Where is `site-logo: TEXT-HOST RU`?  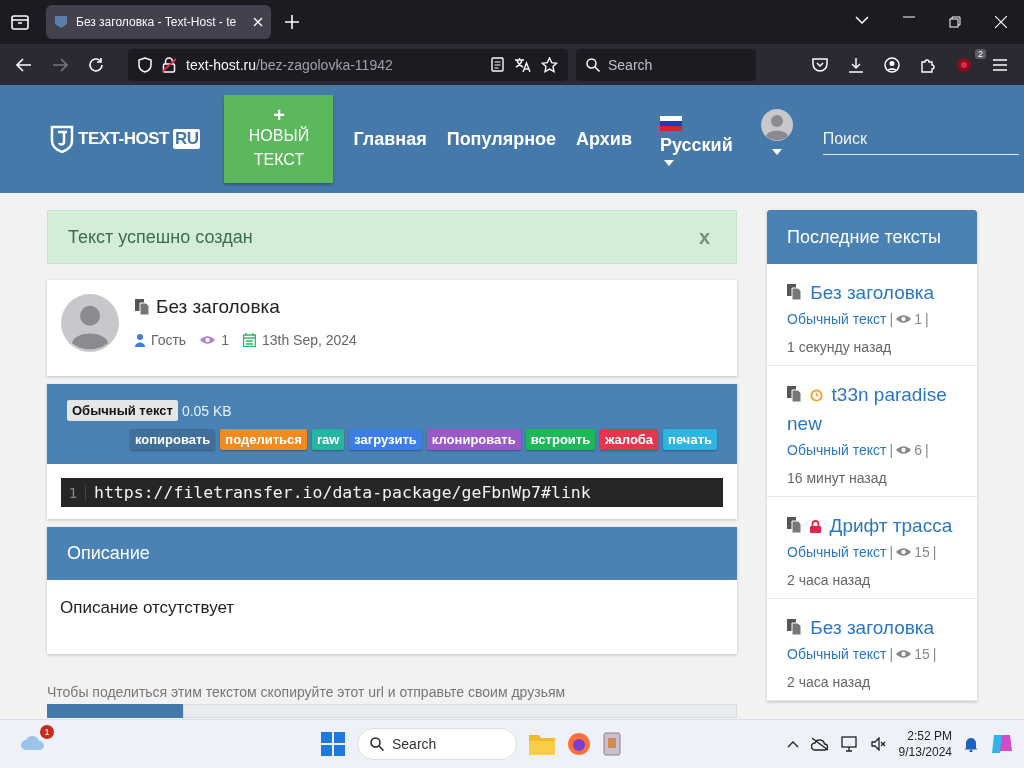 site-logo: TEXT-HOST RU is located at coordinates (125, 139).